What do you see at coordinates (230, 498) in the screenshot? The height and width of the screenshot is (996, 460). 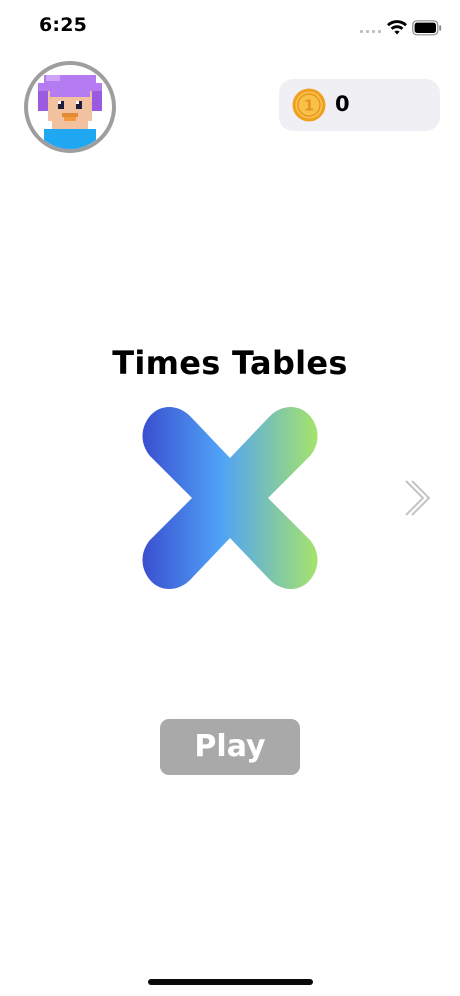 I see `multiply-x-icon` at bounding box center [230, 498].